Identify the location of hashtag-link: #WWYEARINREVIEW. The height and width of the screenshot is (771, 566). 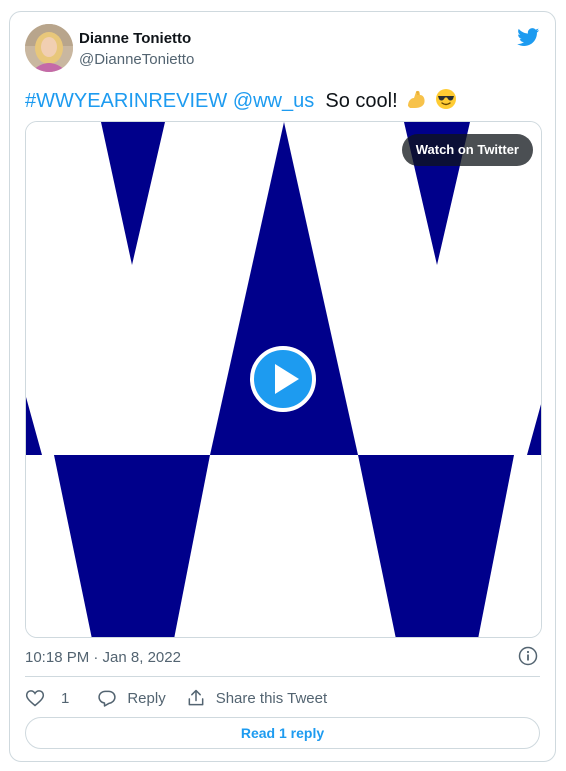
(126, 101).